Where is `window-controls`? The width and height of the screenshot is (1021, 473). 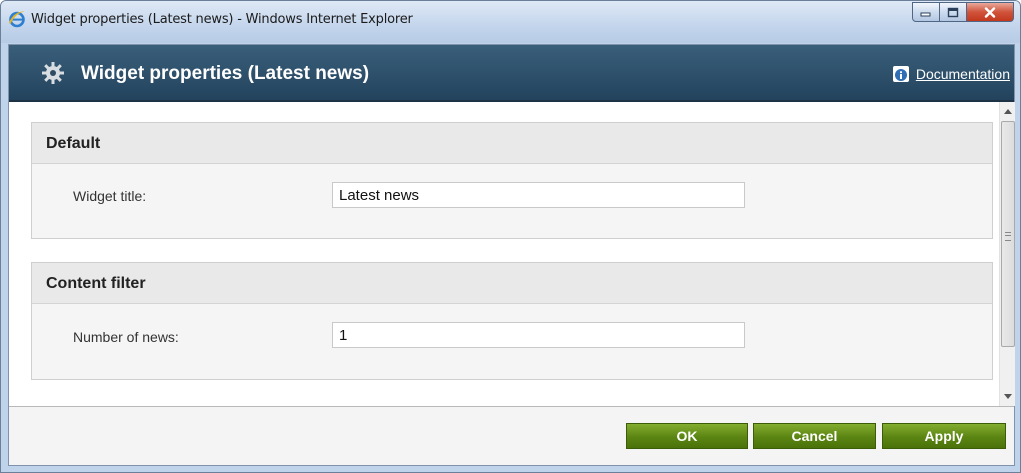
window-controls is located at coordinates (963, 13).